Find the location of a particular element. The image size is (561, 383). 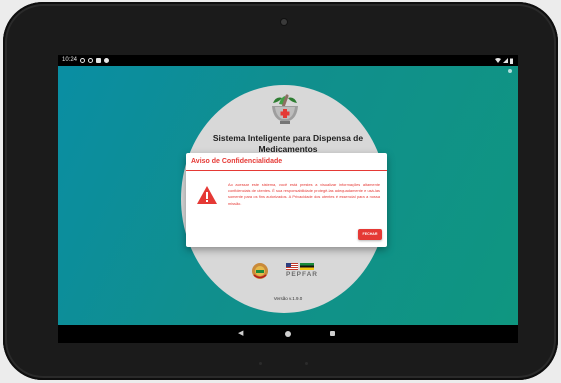

status-bar: 10:24 is located at coordinates (288, 60).